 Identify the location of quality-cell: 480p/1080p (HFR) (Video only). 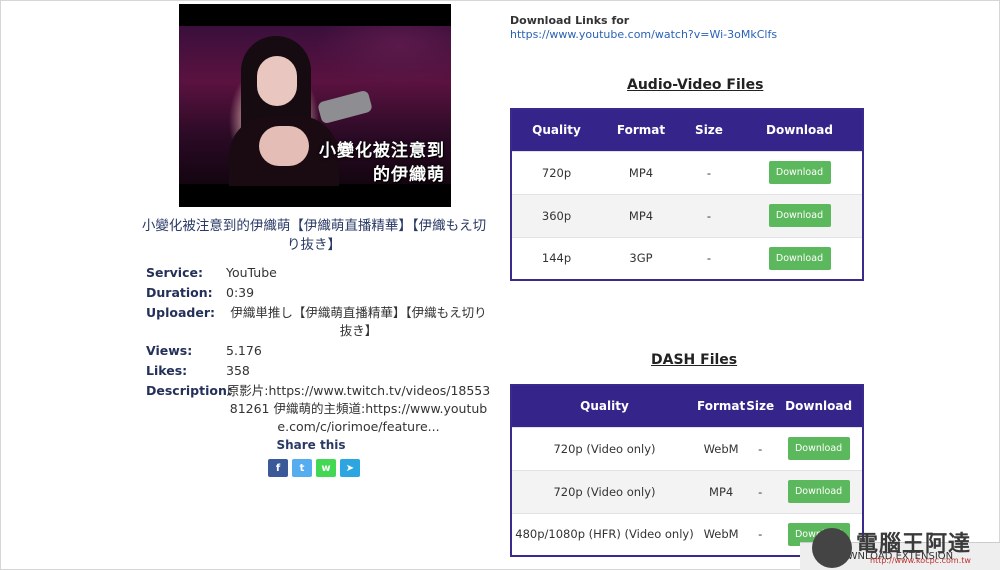
(604, 534).